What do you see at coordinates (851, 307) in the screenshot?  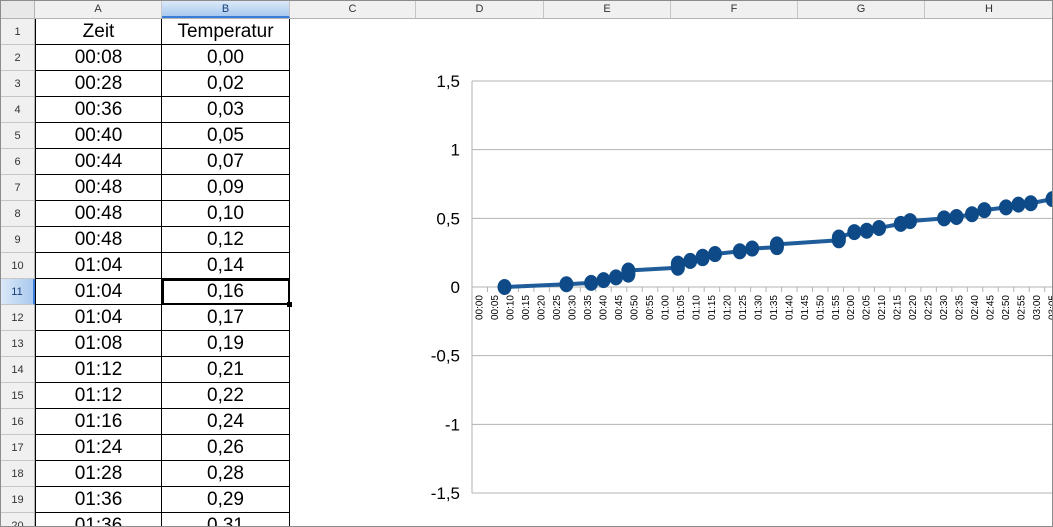 I see `x-tick-label: 02:00` at bounding box center [851, 307].